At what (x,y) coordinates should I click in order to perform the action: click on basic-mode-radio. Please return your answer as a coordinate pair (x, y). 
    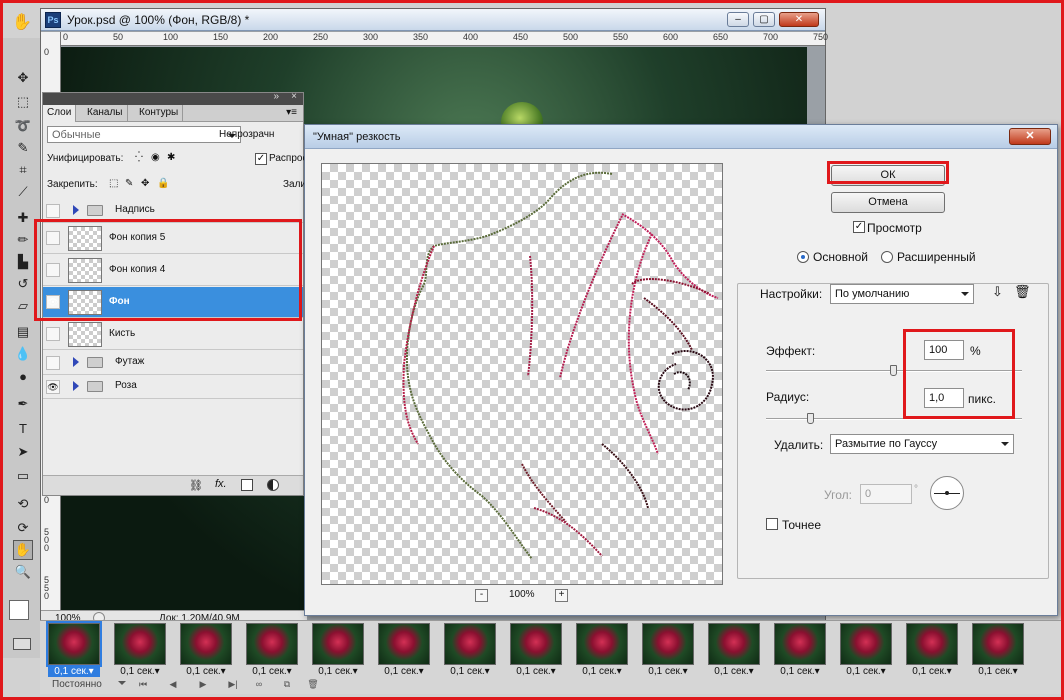
    Looking at the image, I should click on (803, 257).